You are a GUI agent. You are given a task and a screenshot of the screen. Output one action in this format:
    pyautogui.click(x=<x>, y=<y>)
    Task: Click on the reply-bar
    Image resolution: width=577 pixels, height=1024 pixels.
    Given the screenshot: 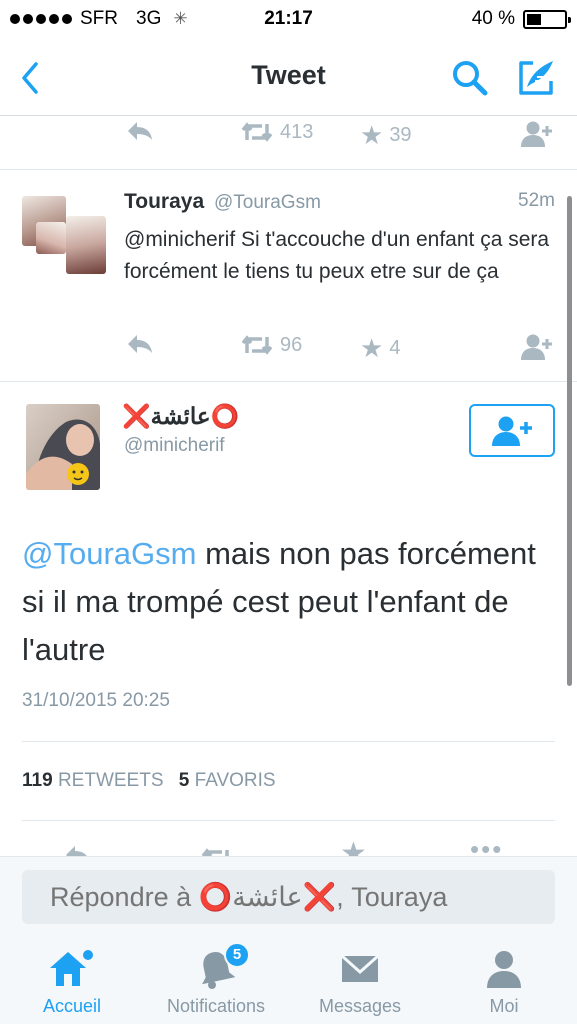 What is the action you would take?
    pyautogui.click(x=288, y=895)
    